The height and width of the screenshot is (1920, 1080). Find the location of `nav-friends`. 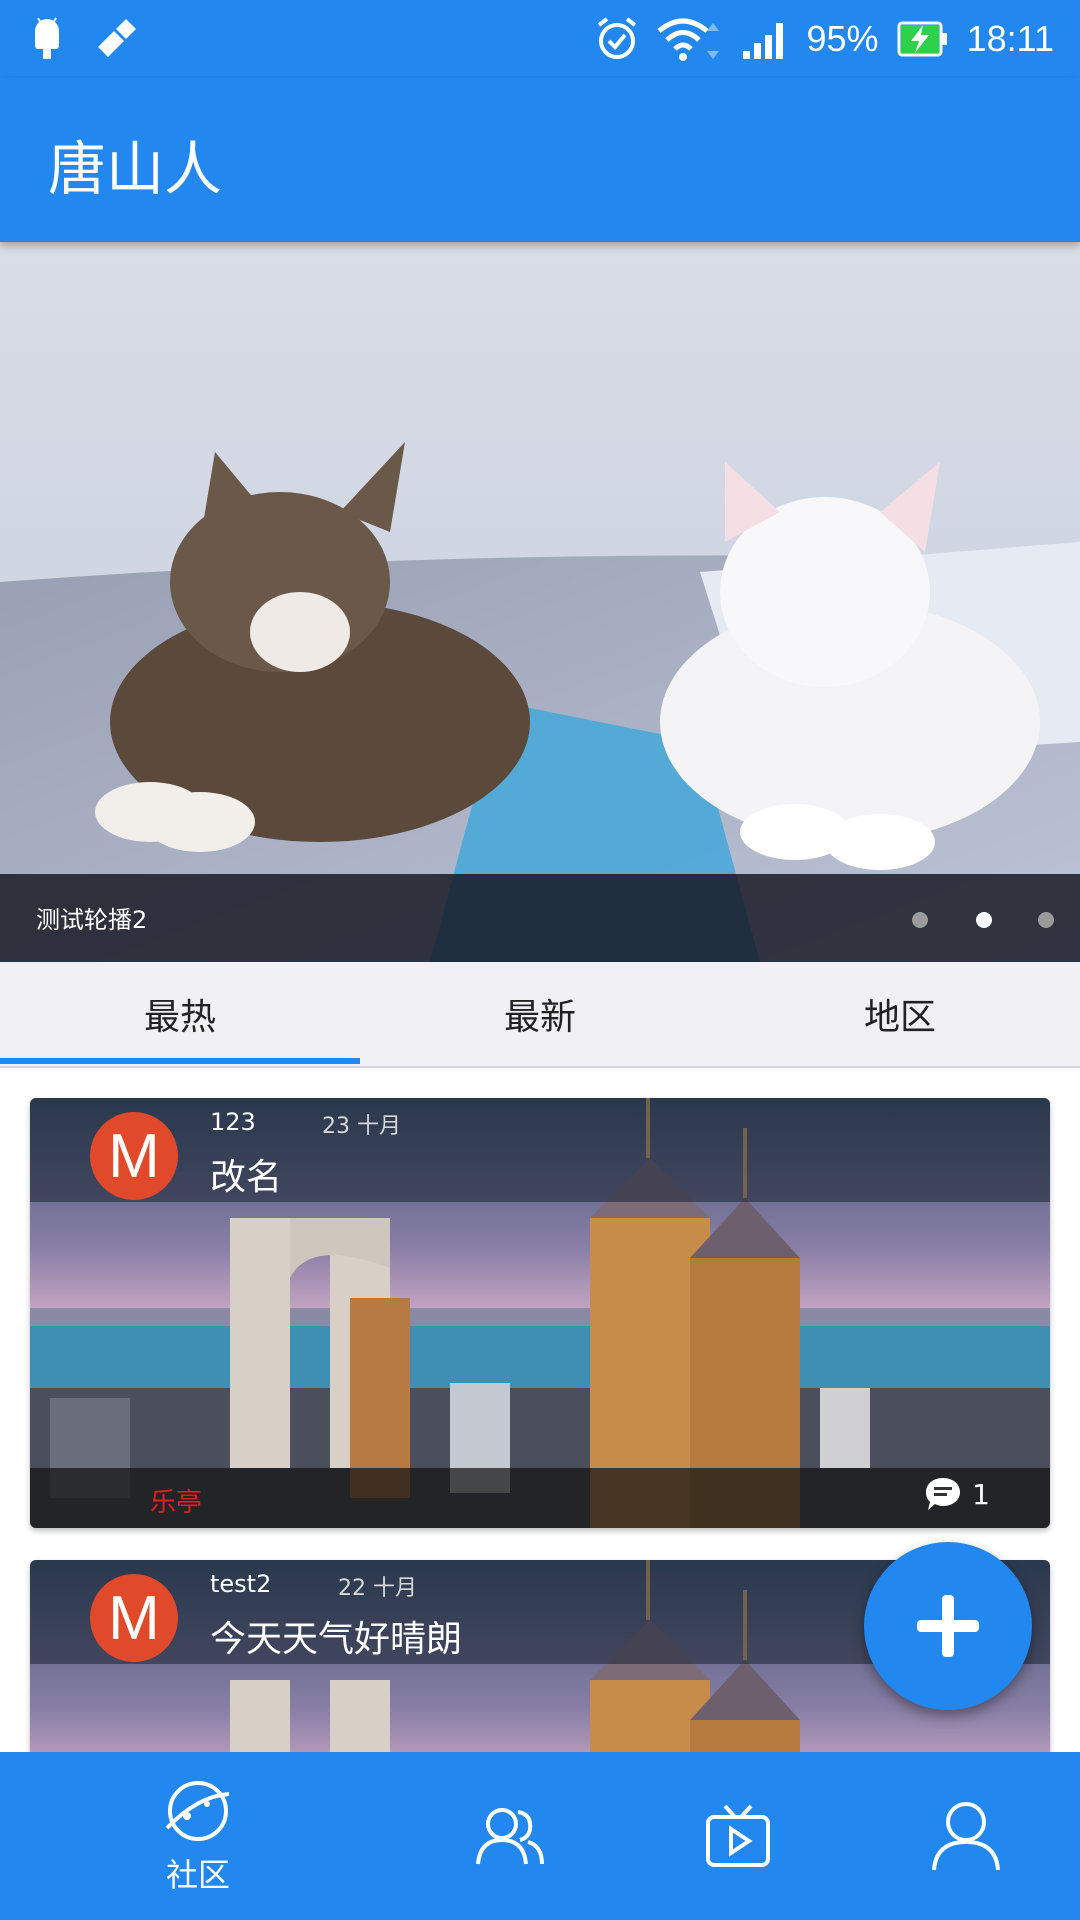

nav-friends is located at coordinates (510, 1836).